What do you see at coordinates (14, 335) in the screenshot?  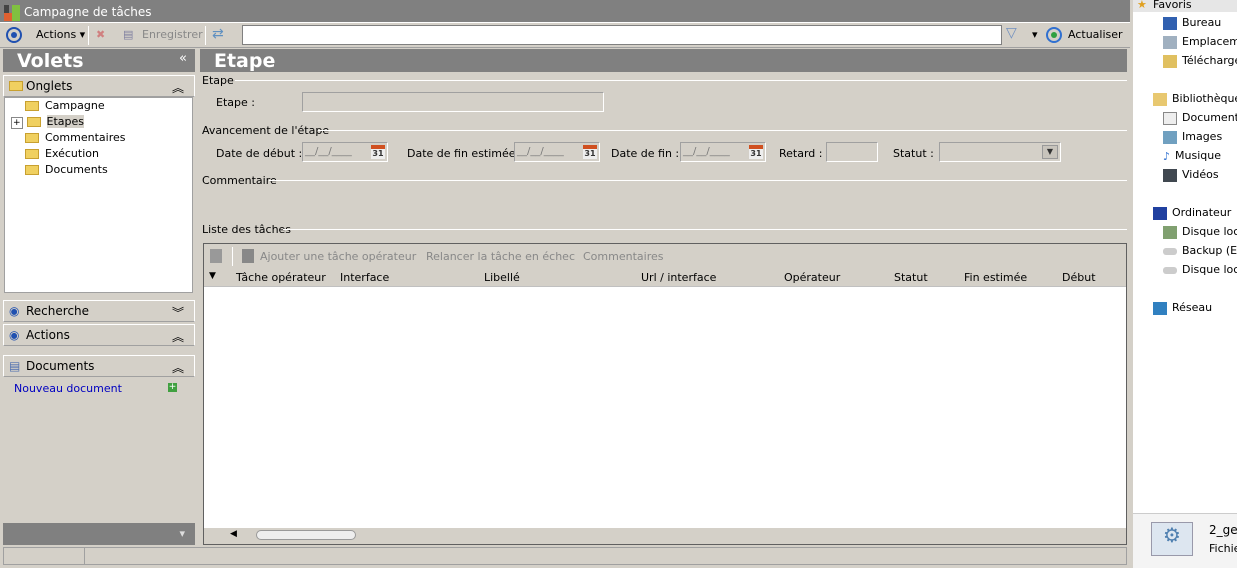 I see `actions-panel-icon: ◉` at bounding box center [14, 335].